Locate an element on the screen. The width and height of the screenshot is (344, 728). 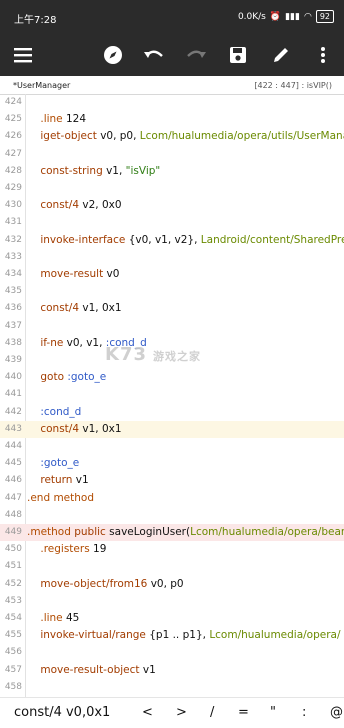
code-text: goto :goto_e is located at coordinates (73, 377).